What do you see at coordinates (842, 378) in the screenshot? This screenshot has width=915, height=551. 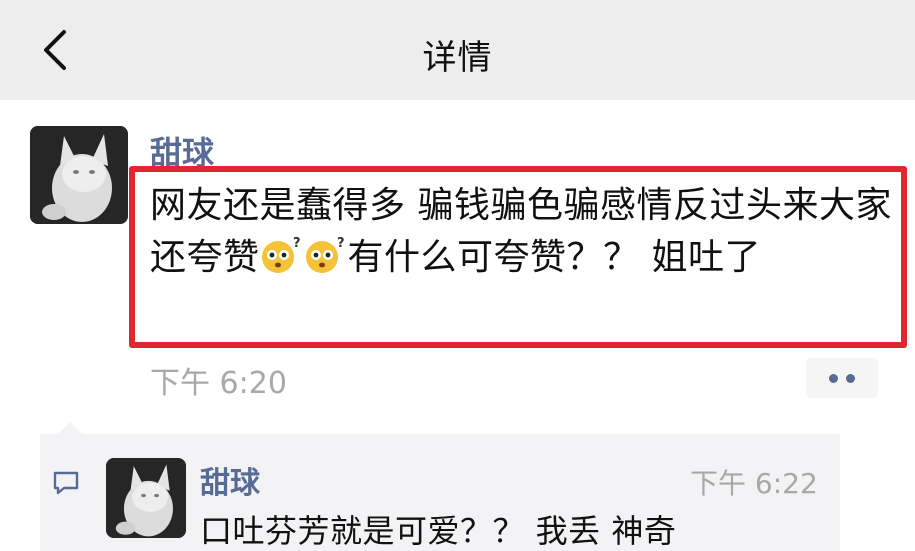 I see `more-actions-button` at bounding box center [842, 378].